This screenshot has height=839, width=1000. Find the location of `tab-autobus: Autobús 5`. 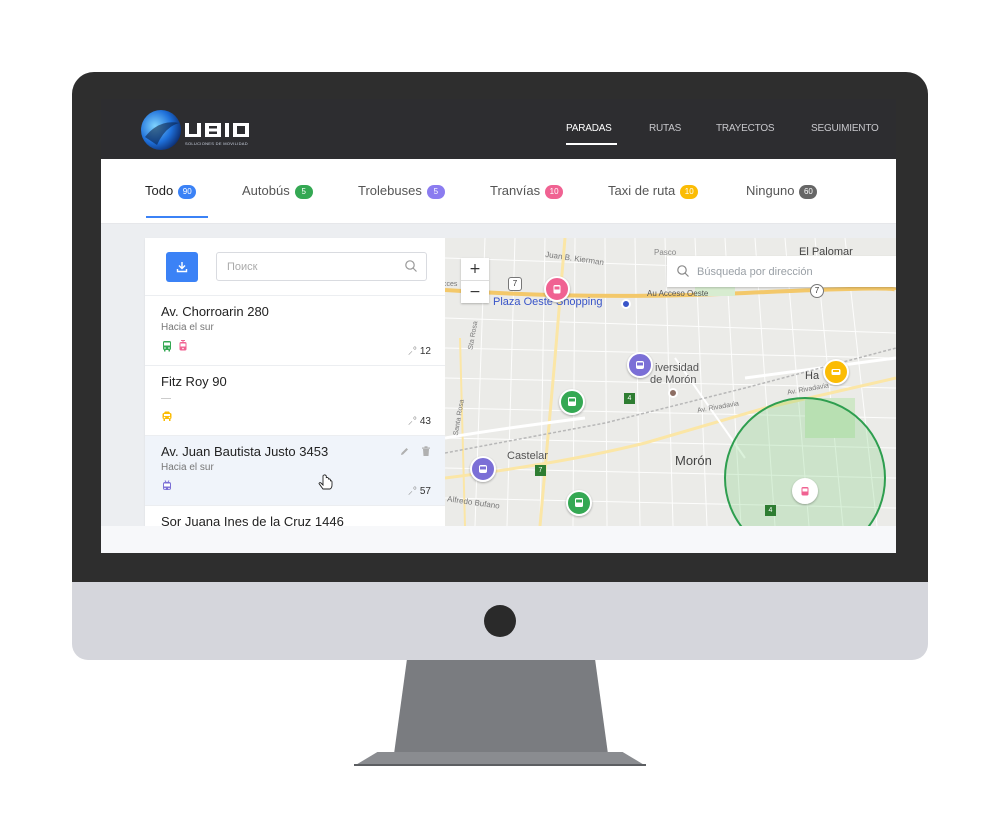

tab-autobus: Autobús 5 is located at coordinates (277, 191).